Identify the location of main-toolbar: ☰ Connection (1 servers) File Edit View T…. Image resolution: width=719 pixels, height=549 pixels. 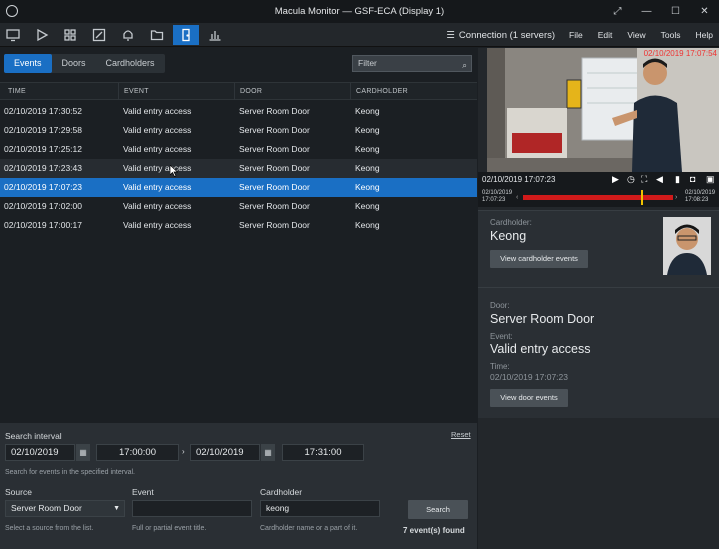
(359, 35).